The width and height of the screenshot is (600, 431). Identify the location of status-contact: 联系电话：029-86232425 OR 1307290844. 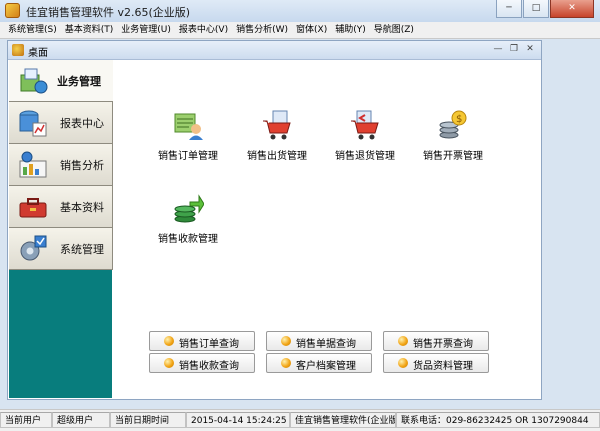
(498, 420).